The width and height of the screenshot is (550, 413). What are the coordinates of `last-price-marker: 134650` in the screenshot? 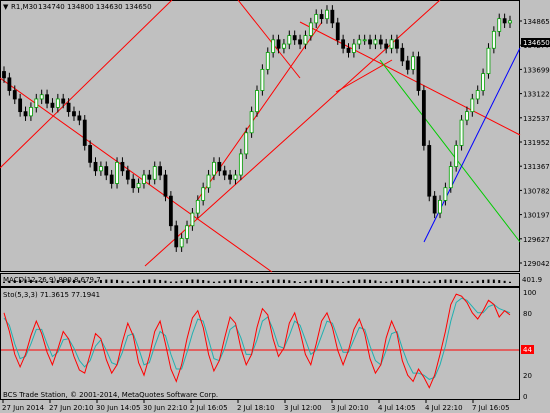 It's located at (535, 42).